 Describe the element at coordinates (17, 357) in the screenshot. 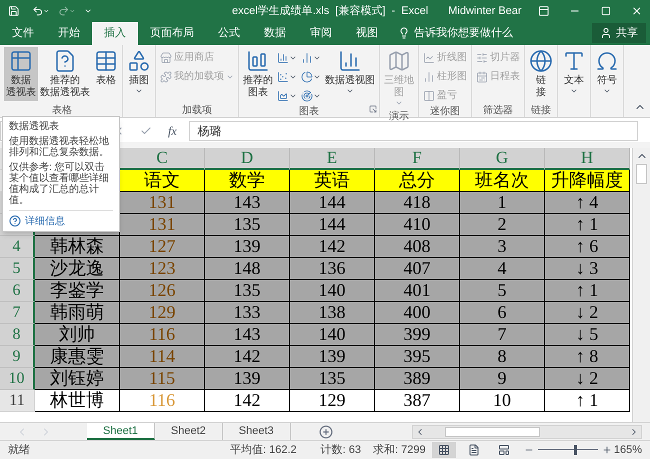

I see `row-header: 9` at that location.